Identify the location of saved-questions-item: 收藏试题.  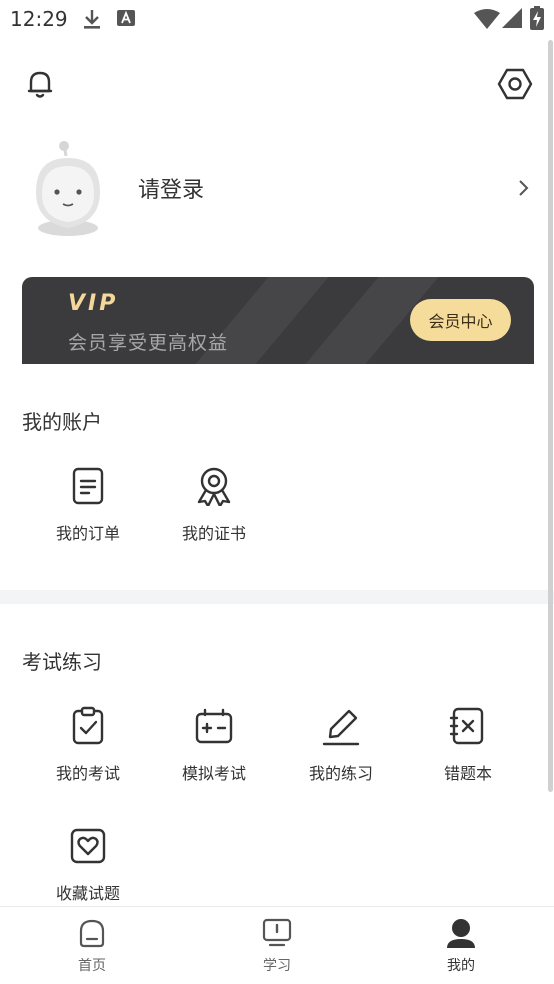
(88, 865).